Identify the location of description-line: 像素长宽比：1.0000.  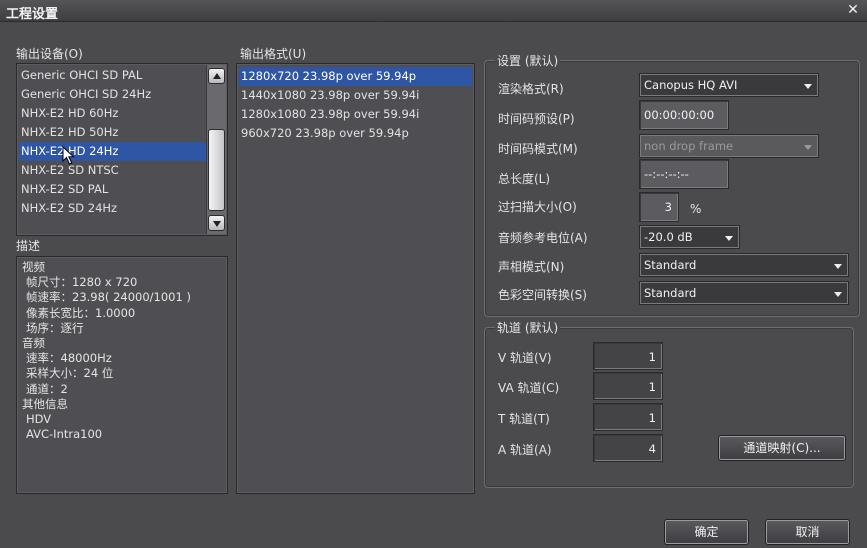
(81, 312).